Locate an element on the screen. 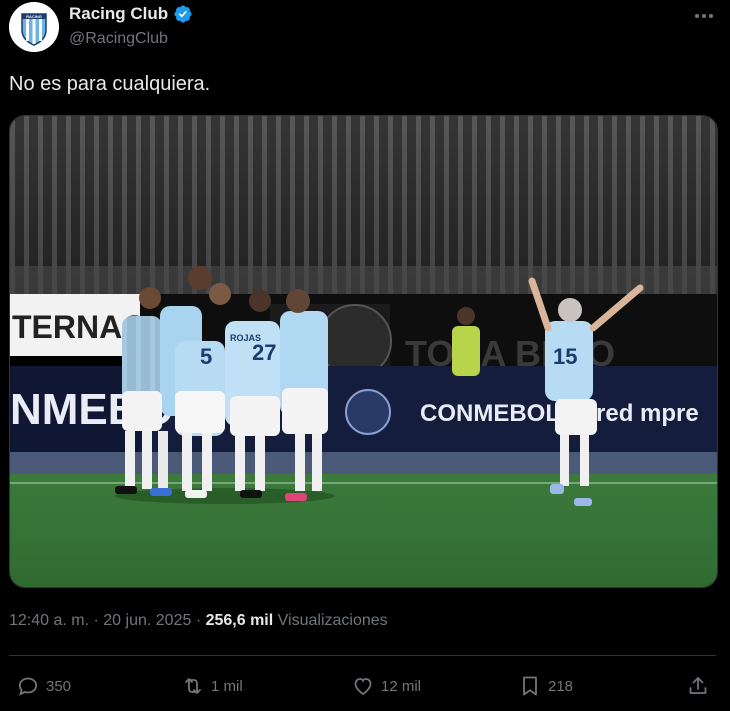 This screenshot has width=730, height=711. display-name-row: Racing Club is located at coordinates (131, 14).